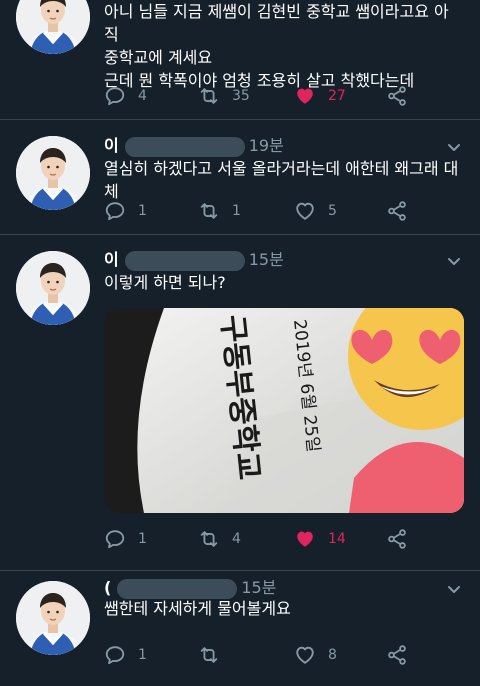  I want to click on tweet-actions: 1 4 14, so click(264, 539).